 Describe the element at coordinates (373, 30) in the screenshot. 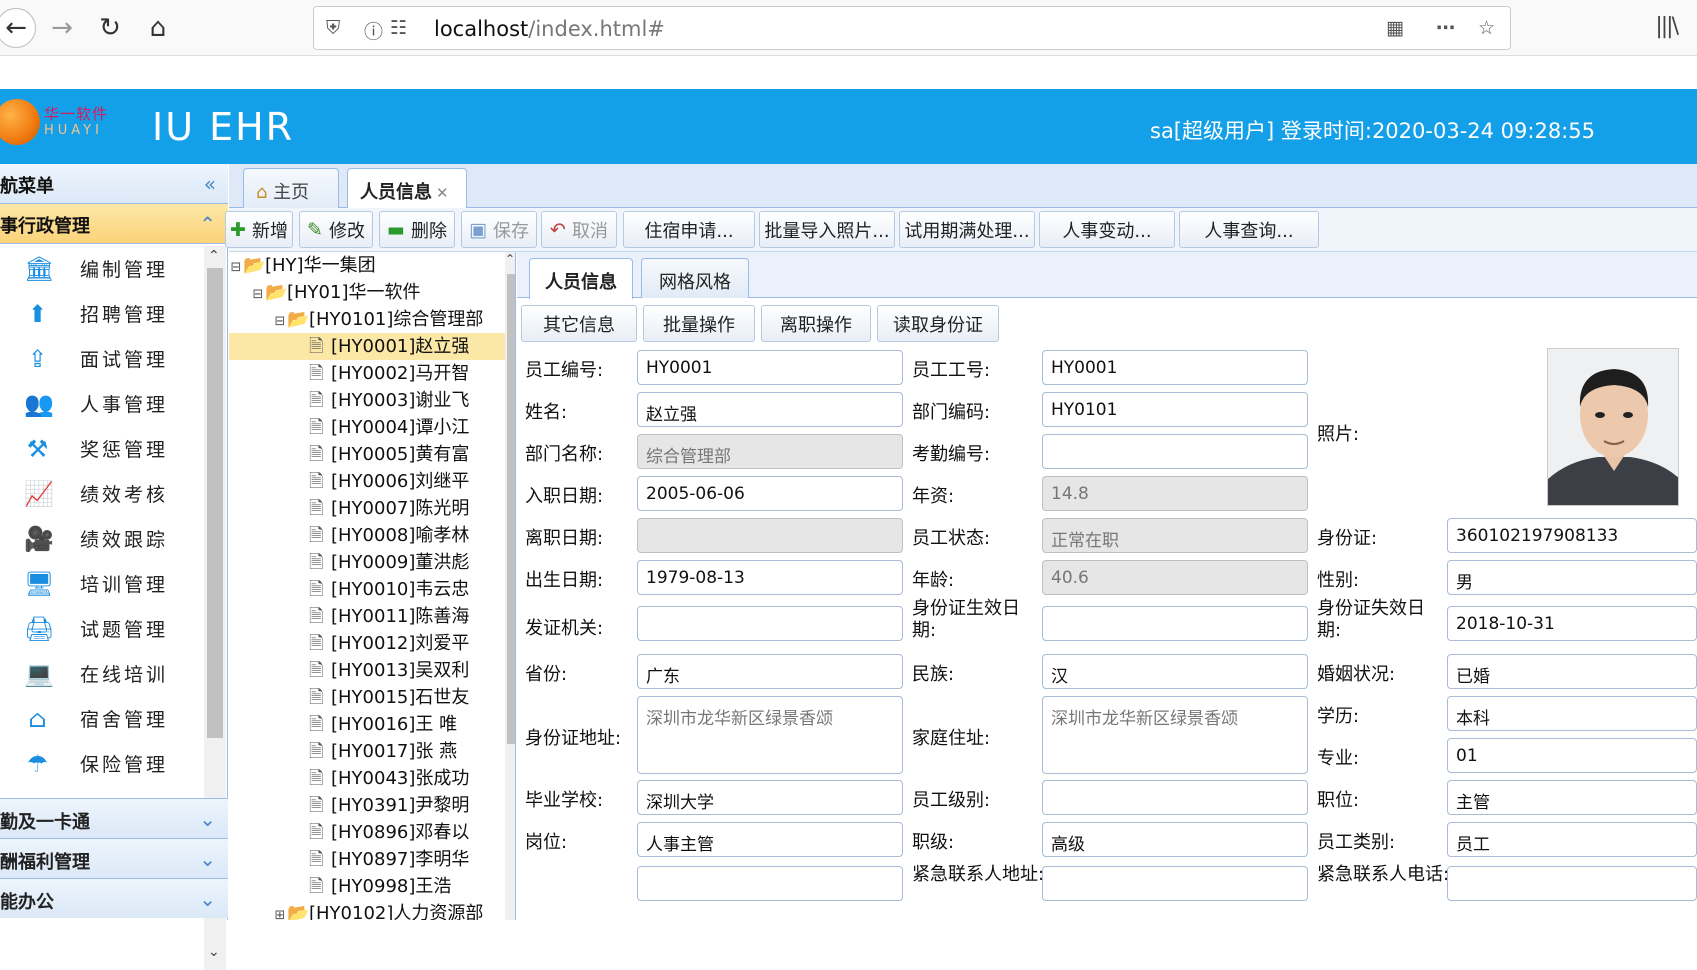

I see `info-icon: ⓘ` at that location.